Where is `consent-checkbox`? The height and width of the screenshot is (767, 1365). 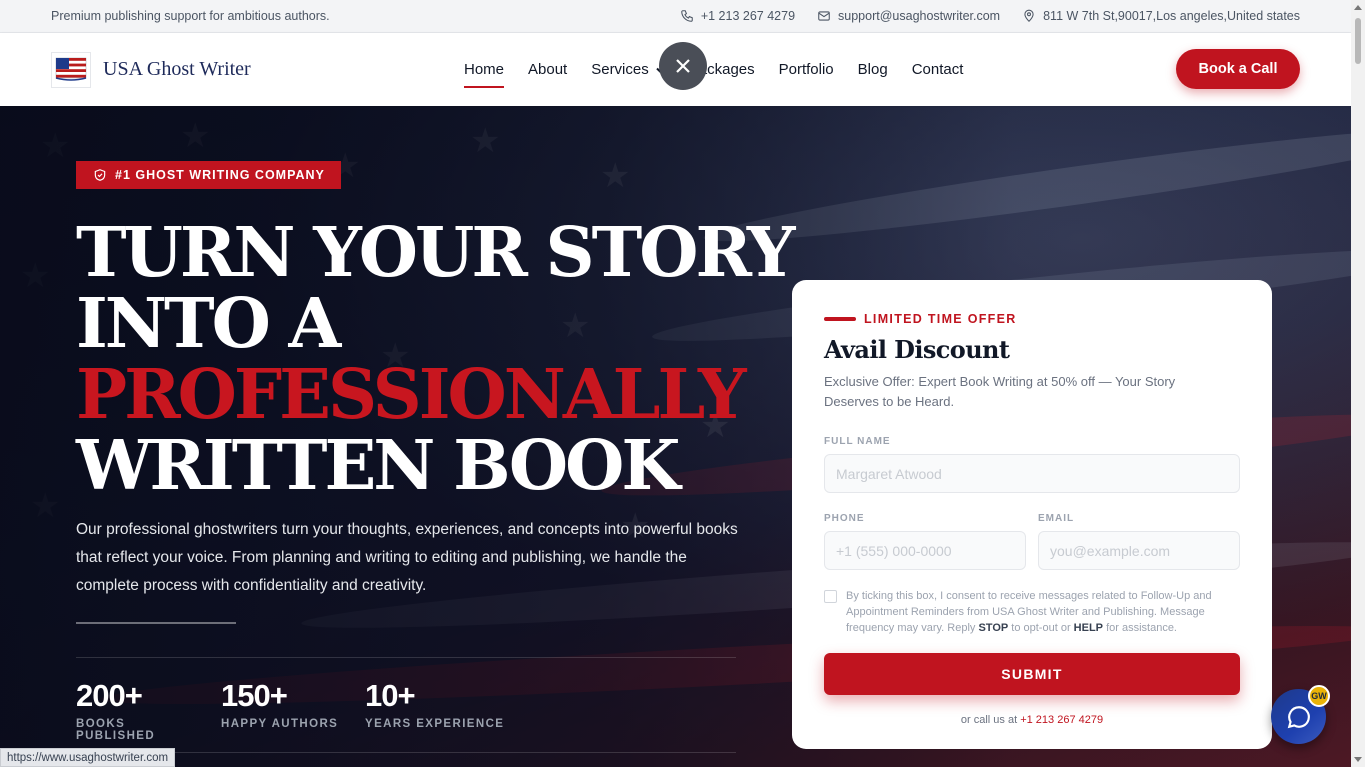 consent-checkbox is located at coordinates (830, 596).